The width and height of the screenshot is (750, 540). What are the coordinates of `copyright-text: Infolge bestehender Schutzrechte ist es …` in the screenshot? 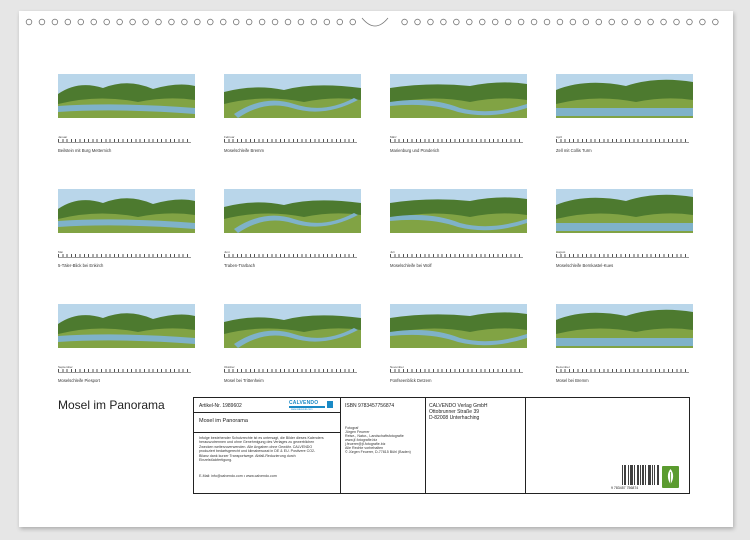 It's located at (261, 449).